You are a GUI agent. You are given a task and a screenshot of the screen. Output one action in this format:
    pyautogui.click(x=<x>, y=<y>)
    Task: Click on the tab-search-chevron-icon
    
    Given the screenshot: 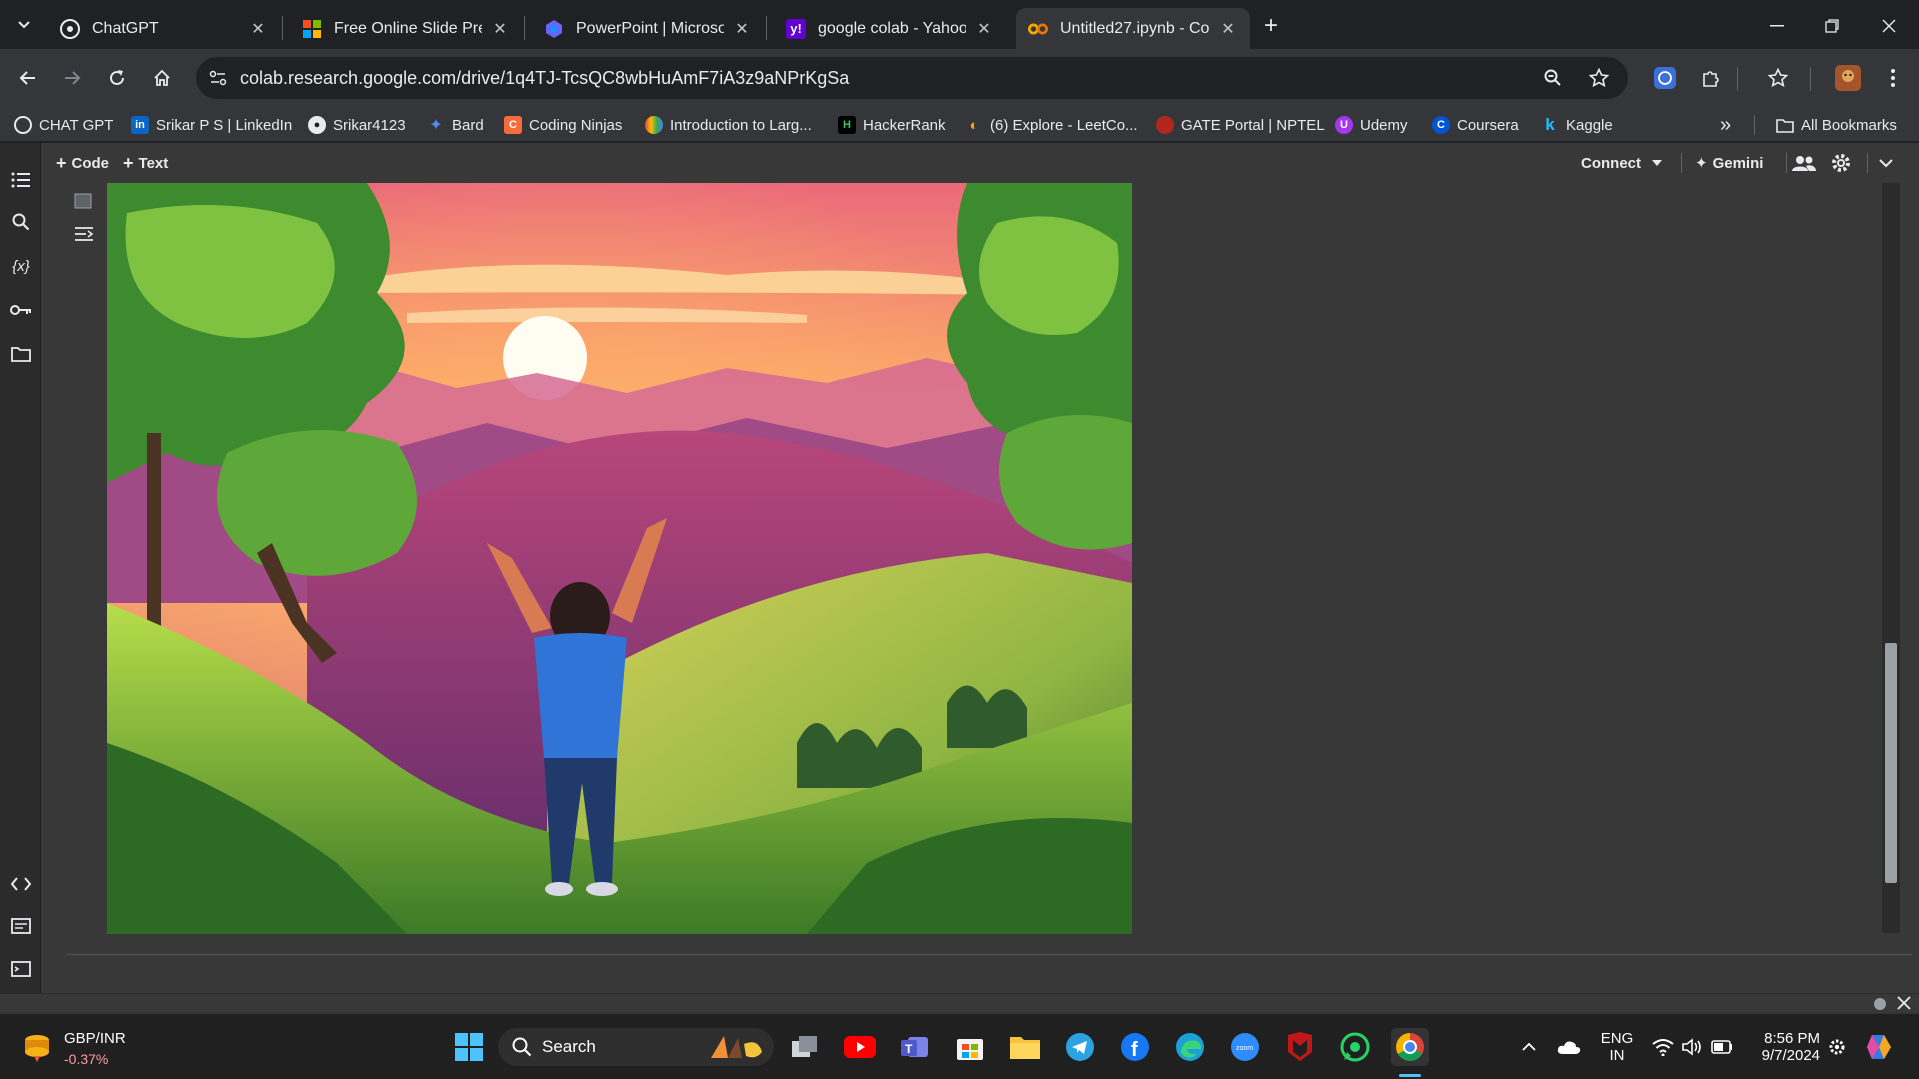 What is the action you would take?
    pyautogui.click(x=24, y=25)
    